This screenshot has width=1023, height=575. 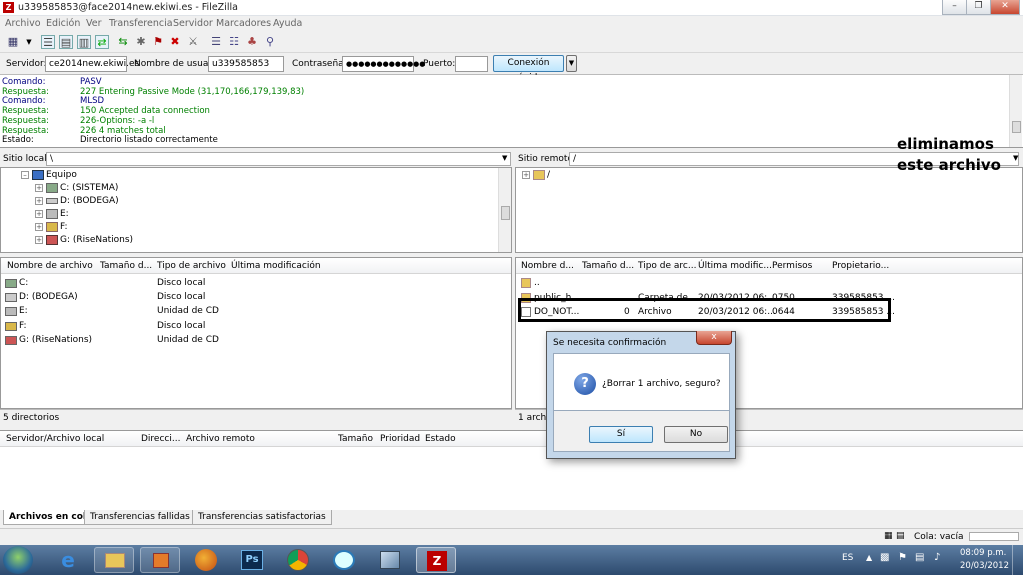 What do you see at coordinates (792, 266) in the screenshot?
I see `col-remote-perms: Permisos` at bounding box center [792, 266].